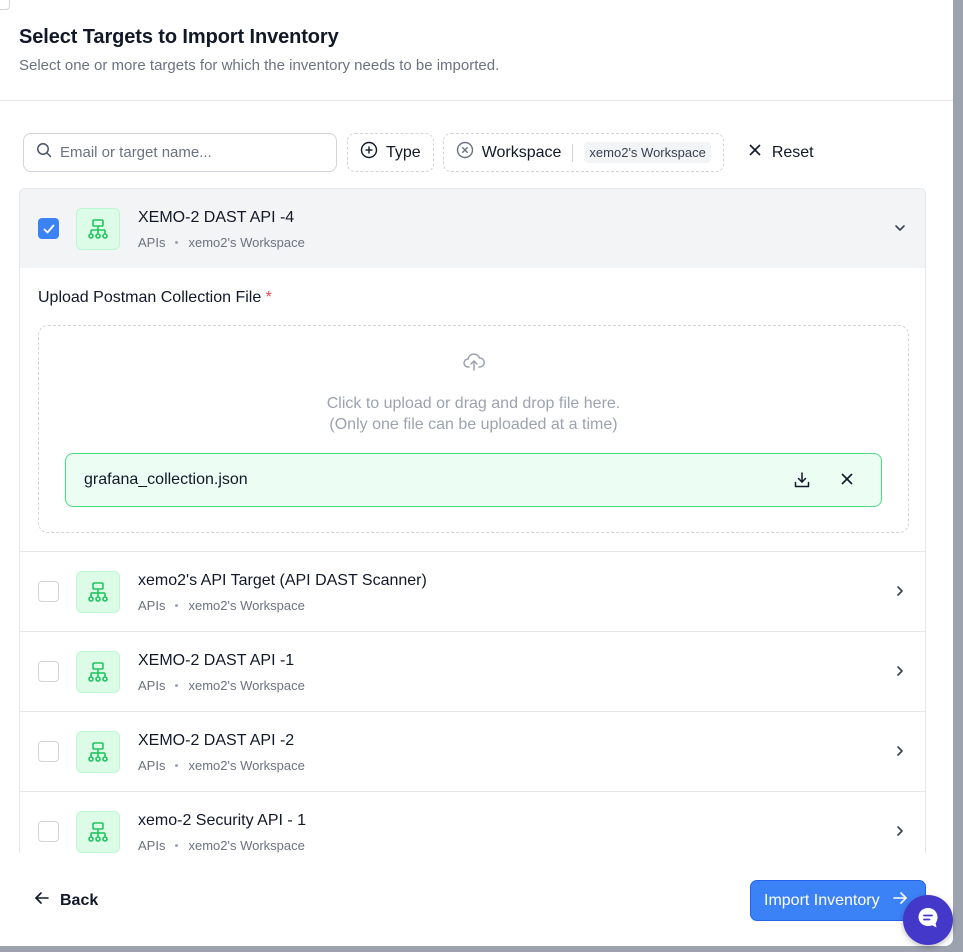 Image resolution: width=963 pixels, height=952 pixels. What do you see at coordinates (476, 899) in the screenshot?
I see `dialog-footer: Back Import Inventory` at bounding box center [476, 899].